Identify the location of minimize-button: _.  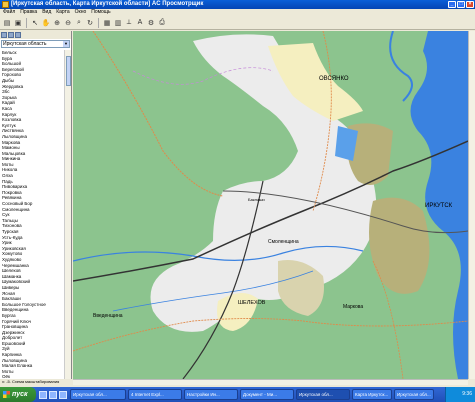
(452, 4).